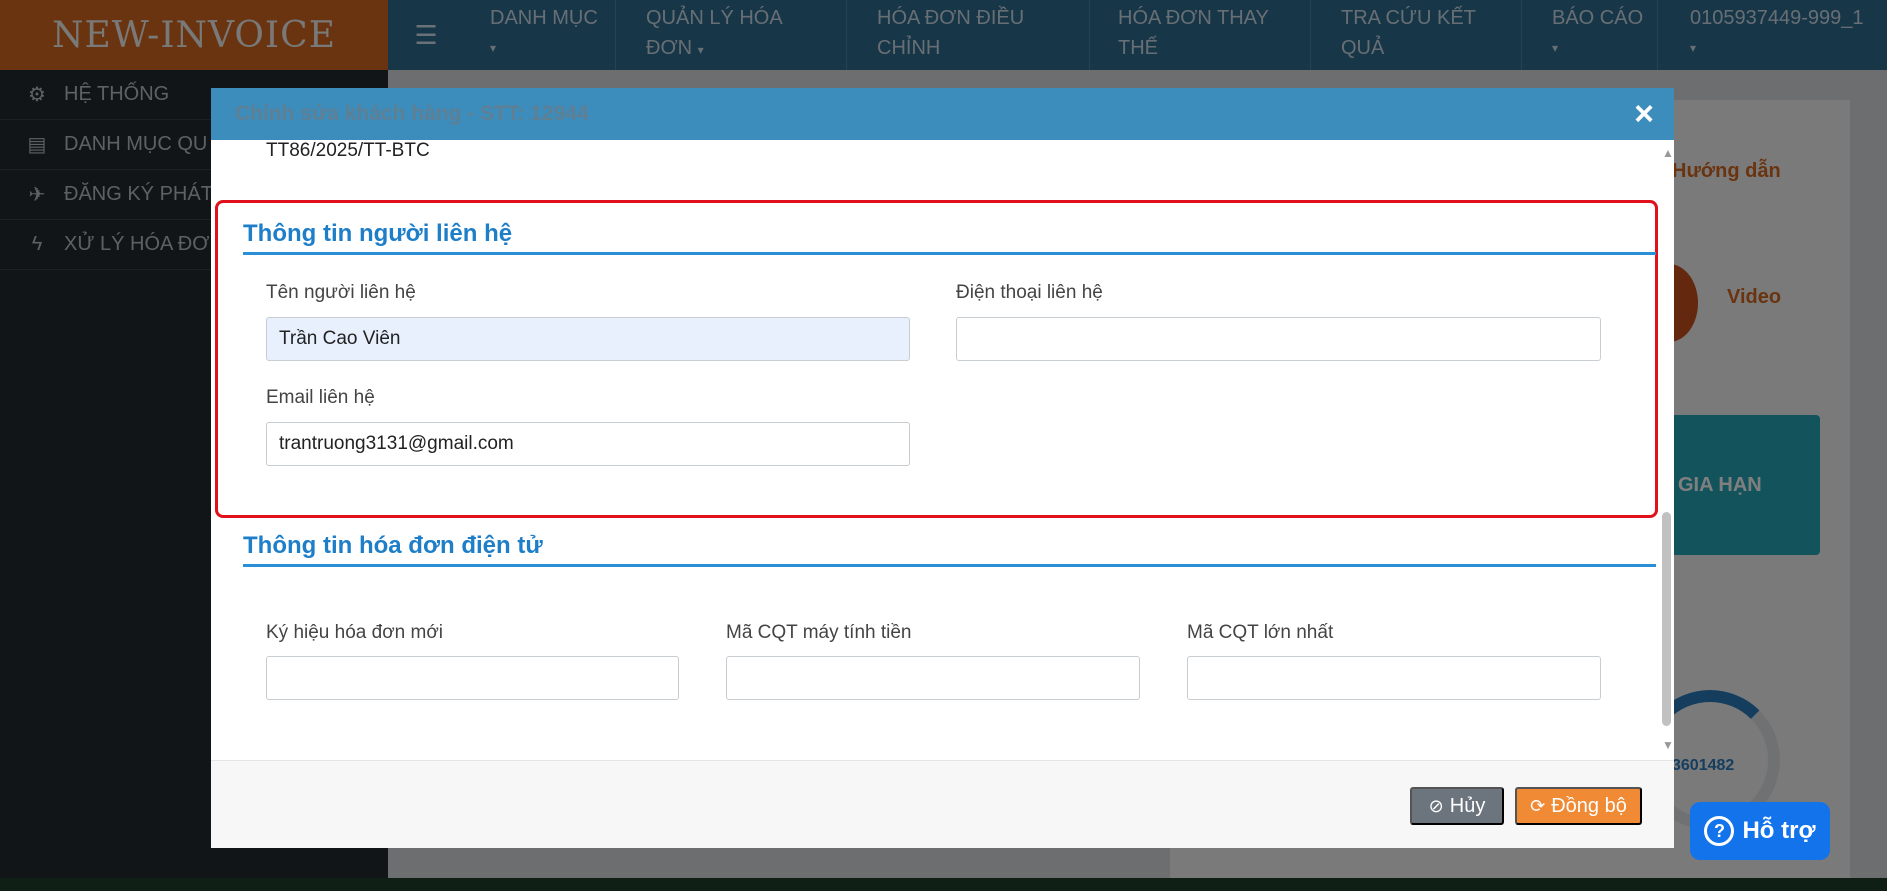 This screenshot has height=891, width=1887. I want to click on contact-phone-label: Điện thoại liên hệ, so click(1029, 292).